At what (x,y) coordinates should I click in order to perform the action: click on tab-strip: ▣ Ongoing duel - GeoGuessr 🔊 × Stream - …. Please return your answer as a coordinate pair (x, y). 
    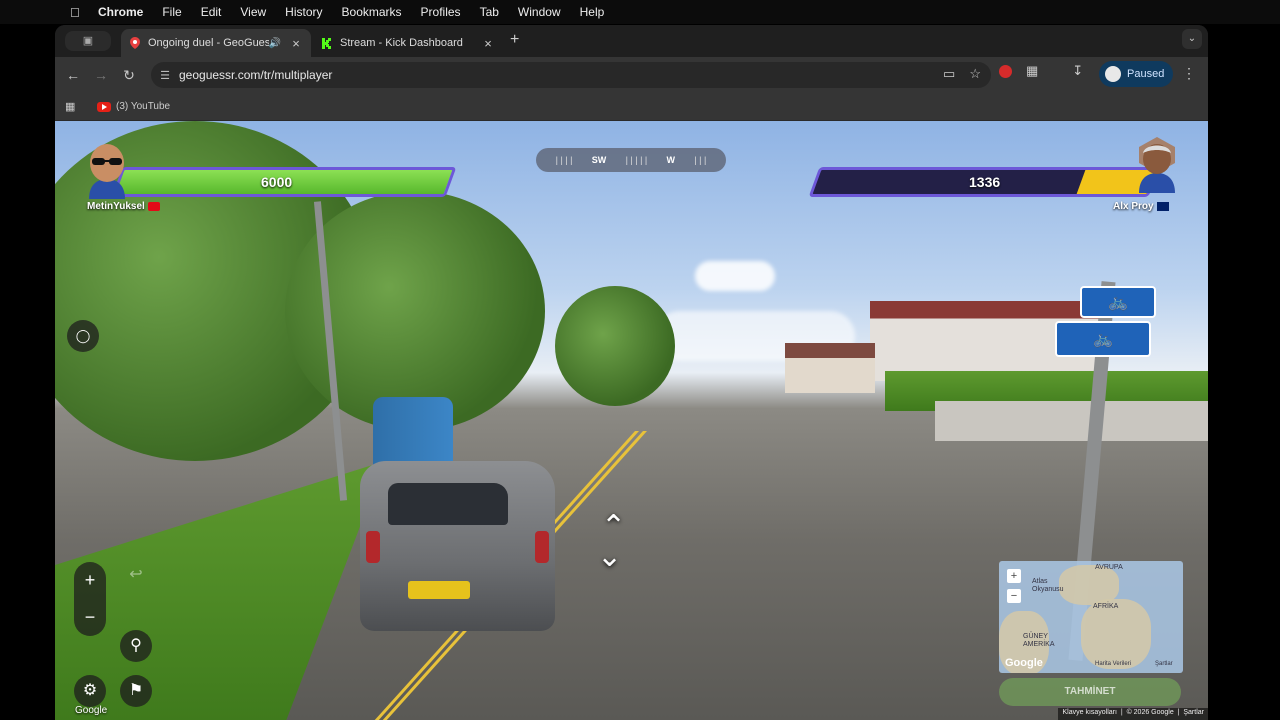
    Looking at the image, I should click on (631, 41).